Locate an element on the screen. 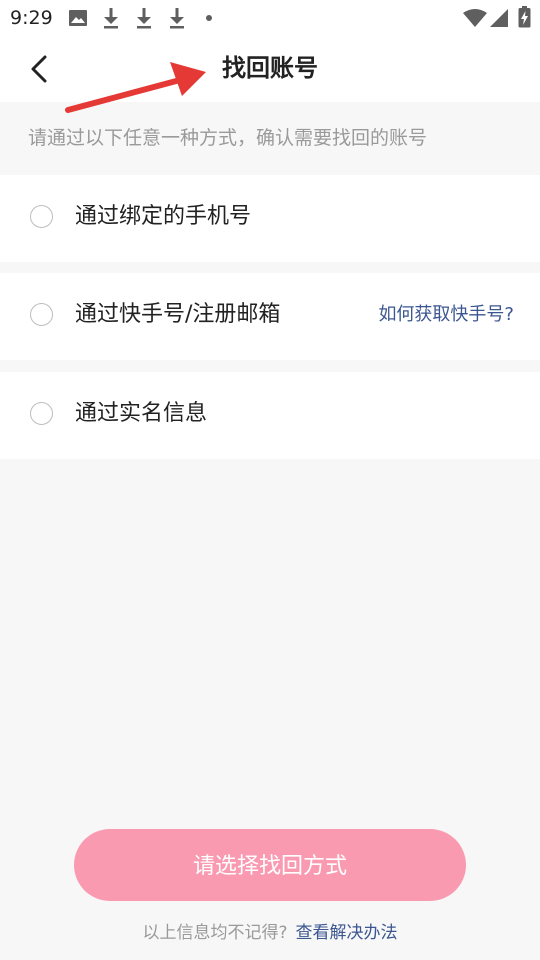  instruction-hint: 请通过以下任意一种方式，确认需要找回的账号 is located at coordinates (228, 138).